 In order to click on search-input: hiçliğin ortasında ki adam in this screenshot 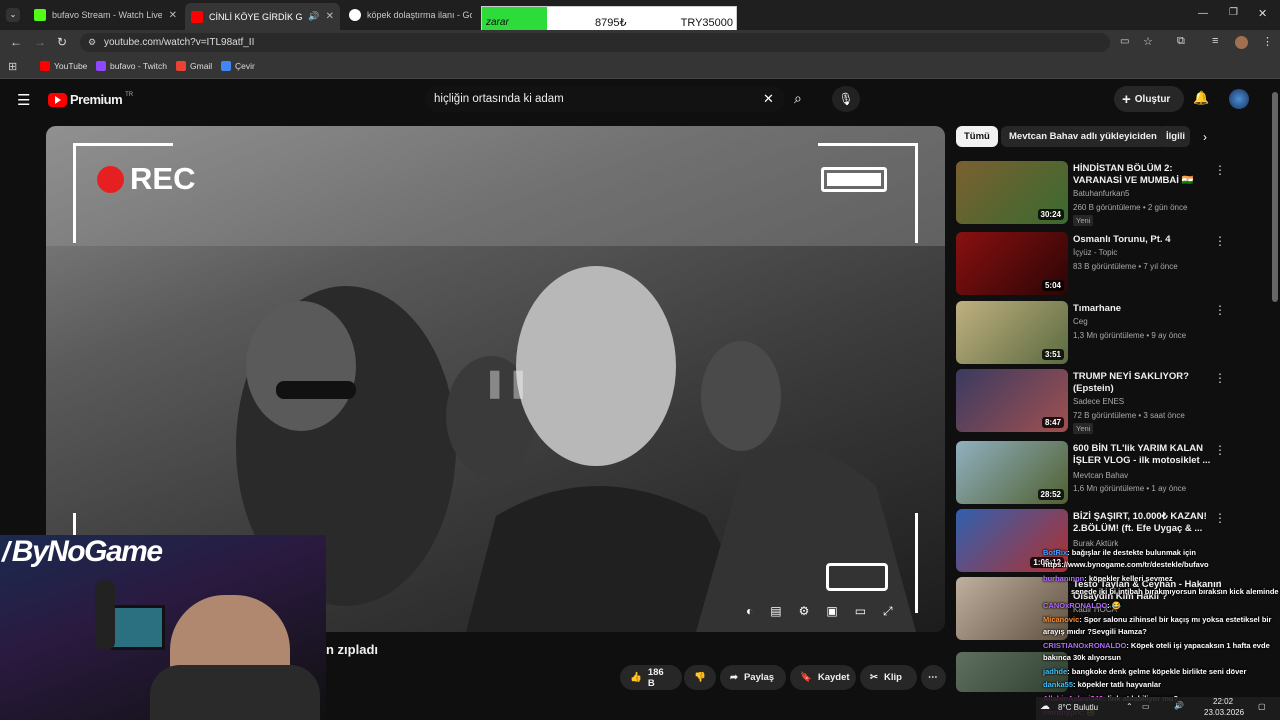, I will do `click(605, 99)`.